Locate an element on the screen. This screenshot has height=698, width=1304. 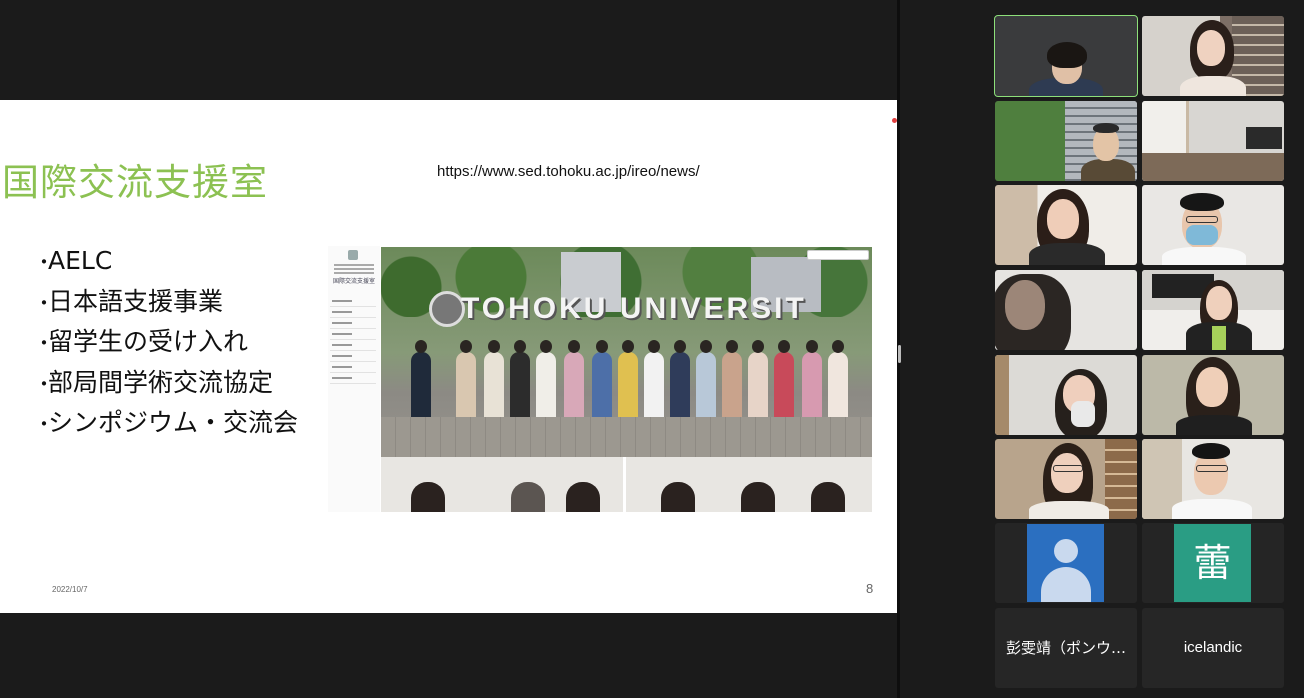
slide-url: https://www.sed.tohoku.ac.jp/ireo/news/ is located at coordinates (568, 171).